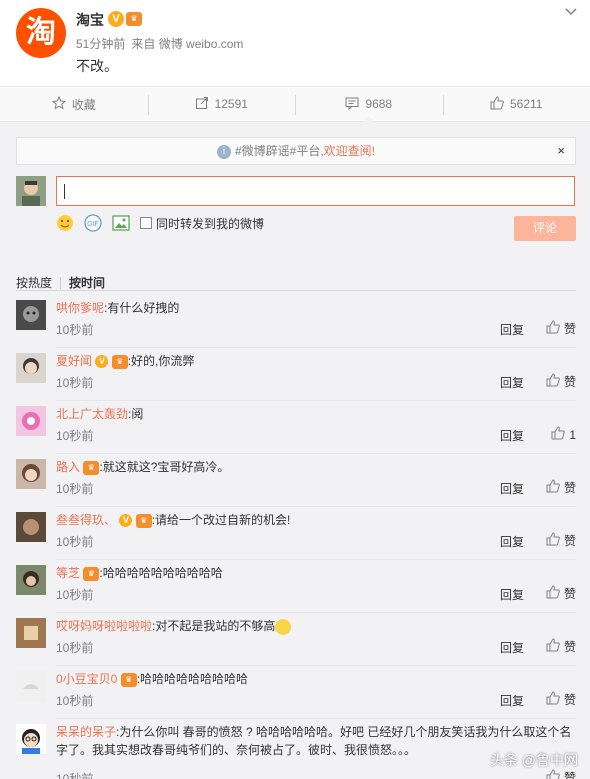  I want to click on like-button: 56211, so click(516, 104).